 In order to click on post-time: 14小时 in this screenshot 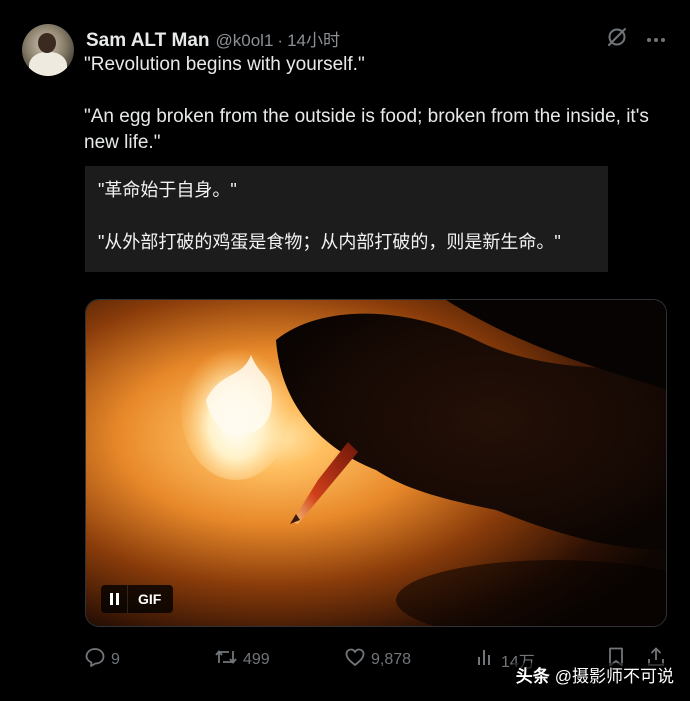, I will do `click(313, 38)`.